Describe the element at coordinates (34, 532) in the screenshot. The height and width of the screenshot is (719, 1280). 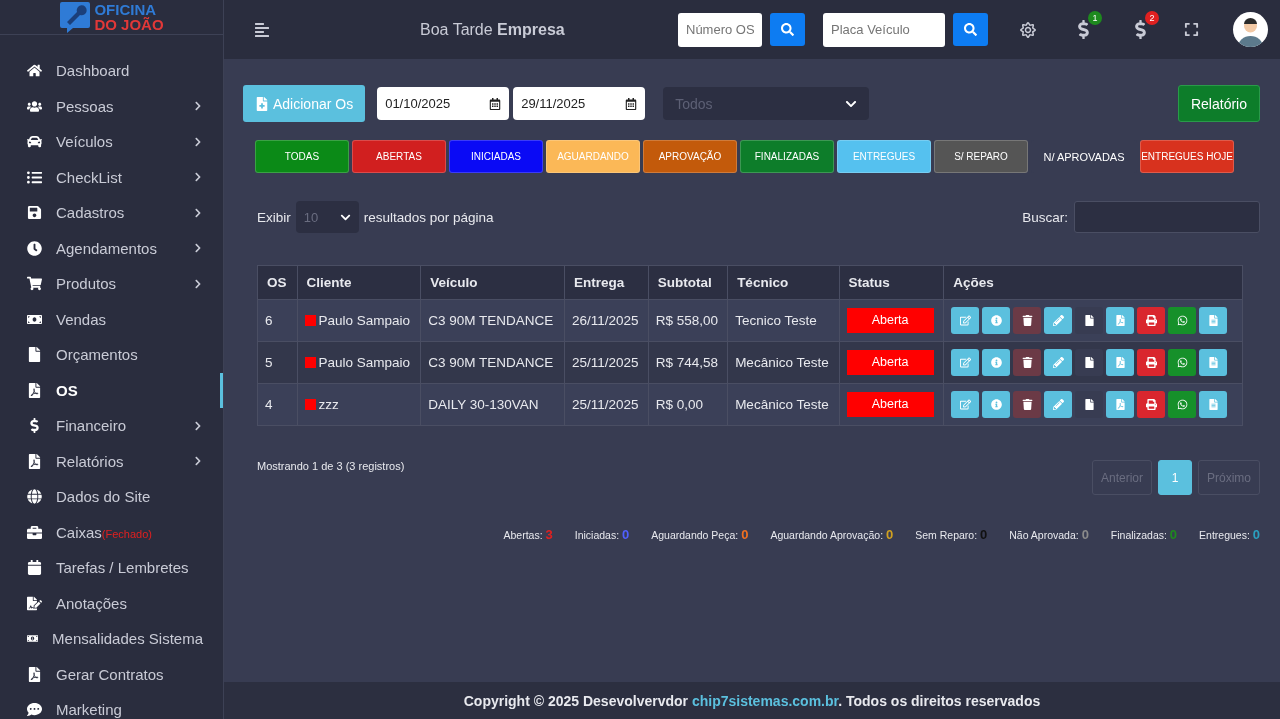
I see `briefcase-icon` at that location.